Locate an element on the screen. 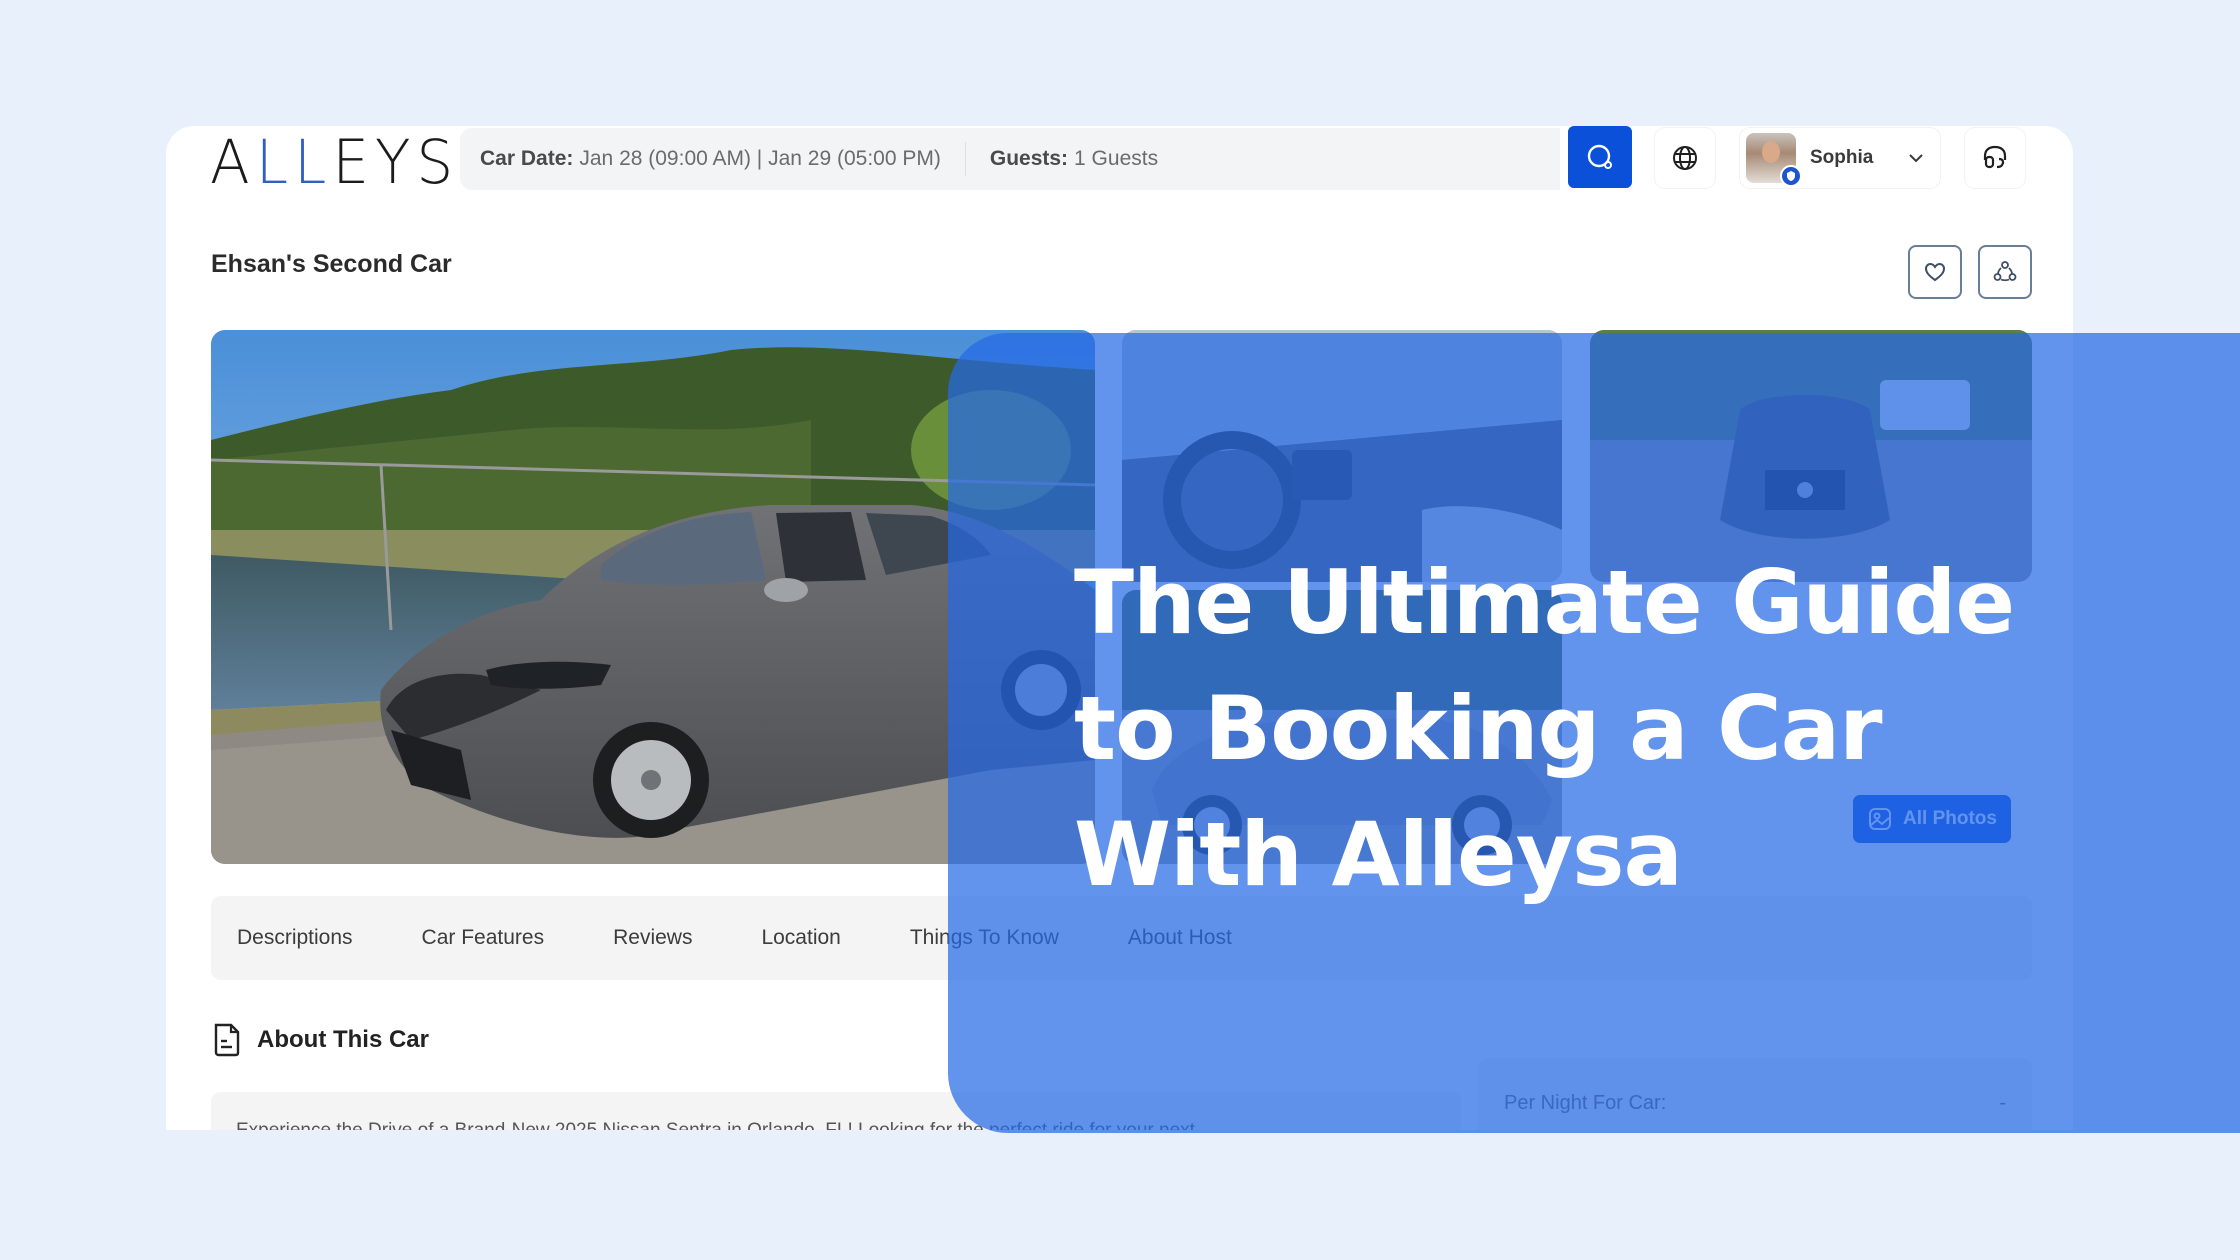  tab-descriptions: Descriptions is located at coordinates (295, 938).